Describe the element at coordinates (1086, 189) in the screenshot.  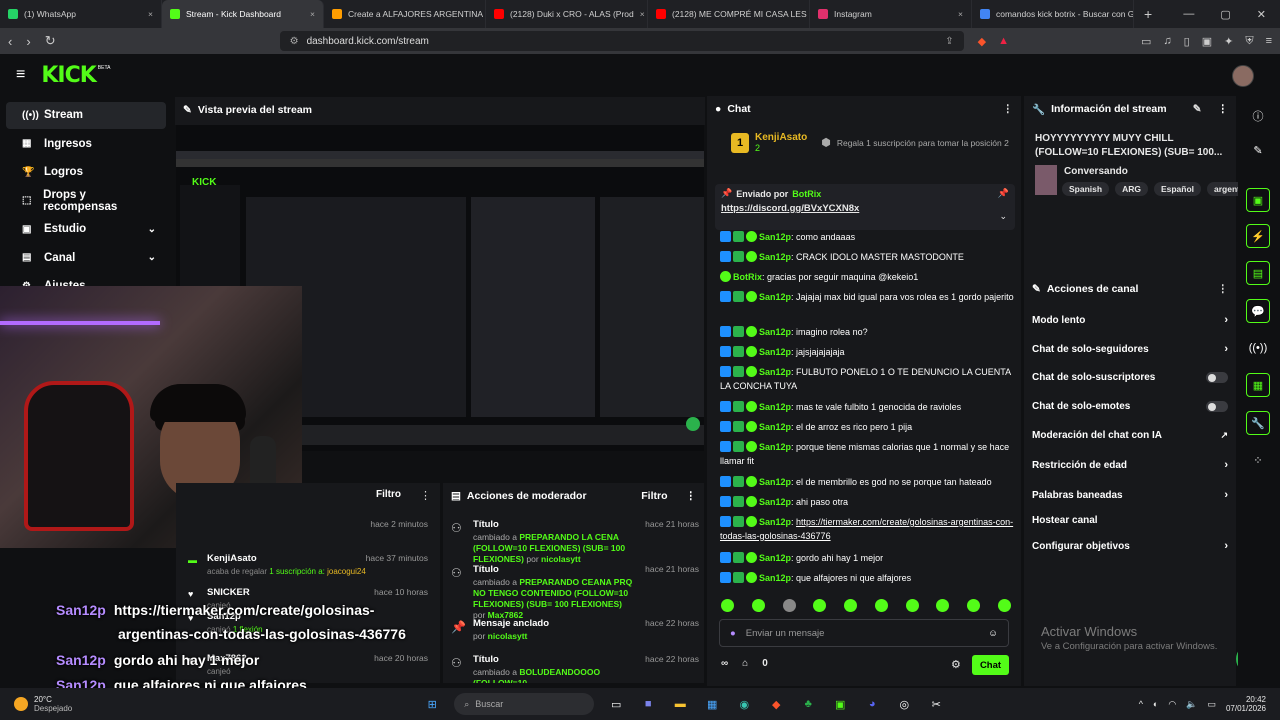
I see `stream-tag: Spanish` at that location.